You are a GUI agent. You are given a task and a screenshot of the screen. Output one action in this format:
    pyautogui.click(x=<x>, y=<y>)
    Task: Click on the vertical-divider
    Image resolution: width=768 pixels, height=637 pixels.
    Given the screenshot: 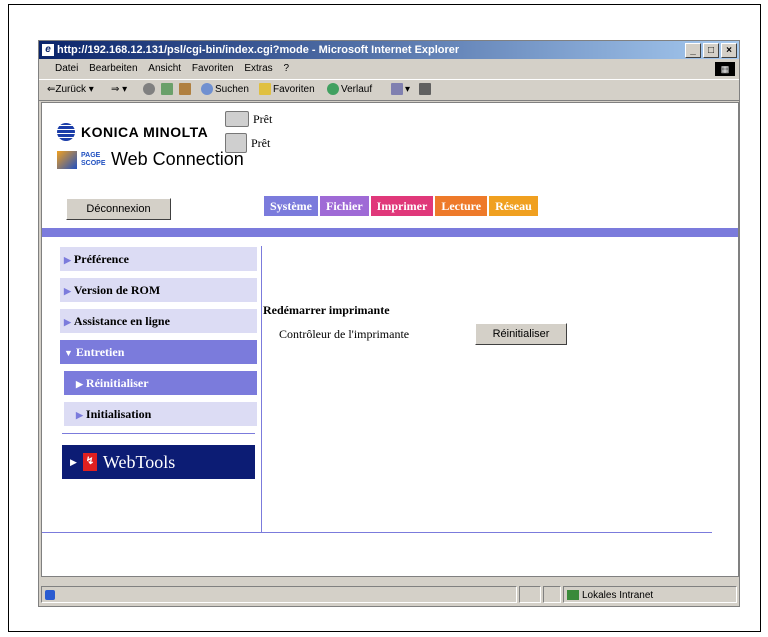 What is the action you would take?
    pyautogui.click(x=261, y=389)
    